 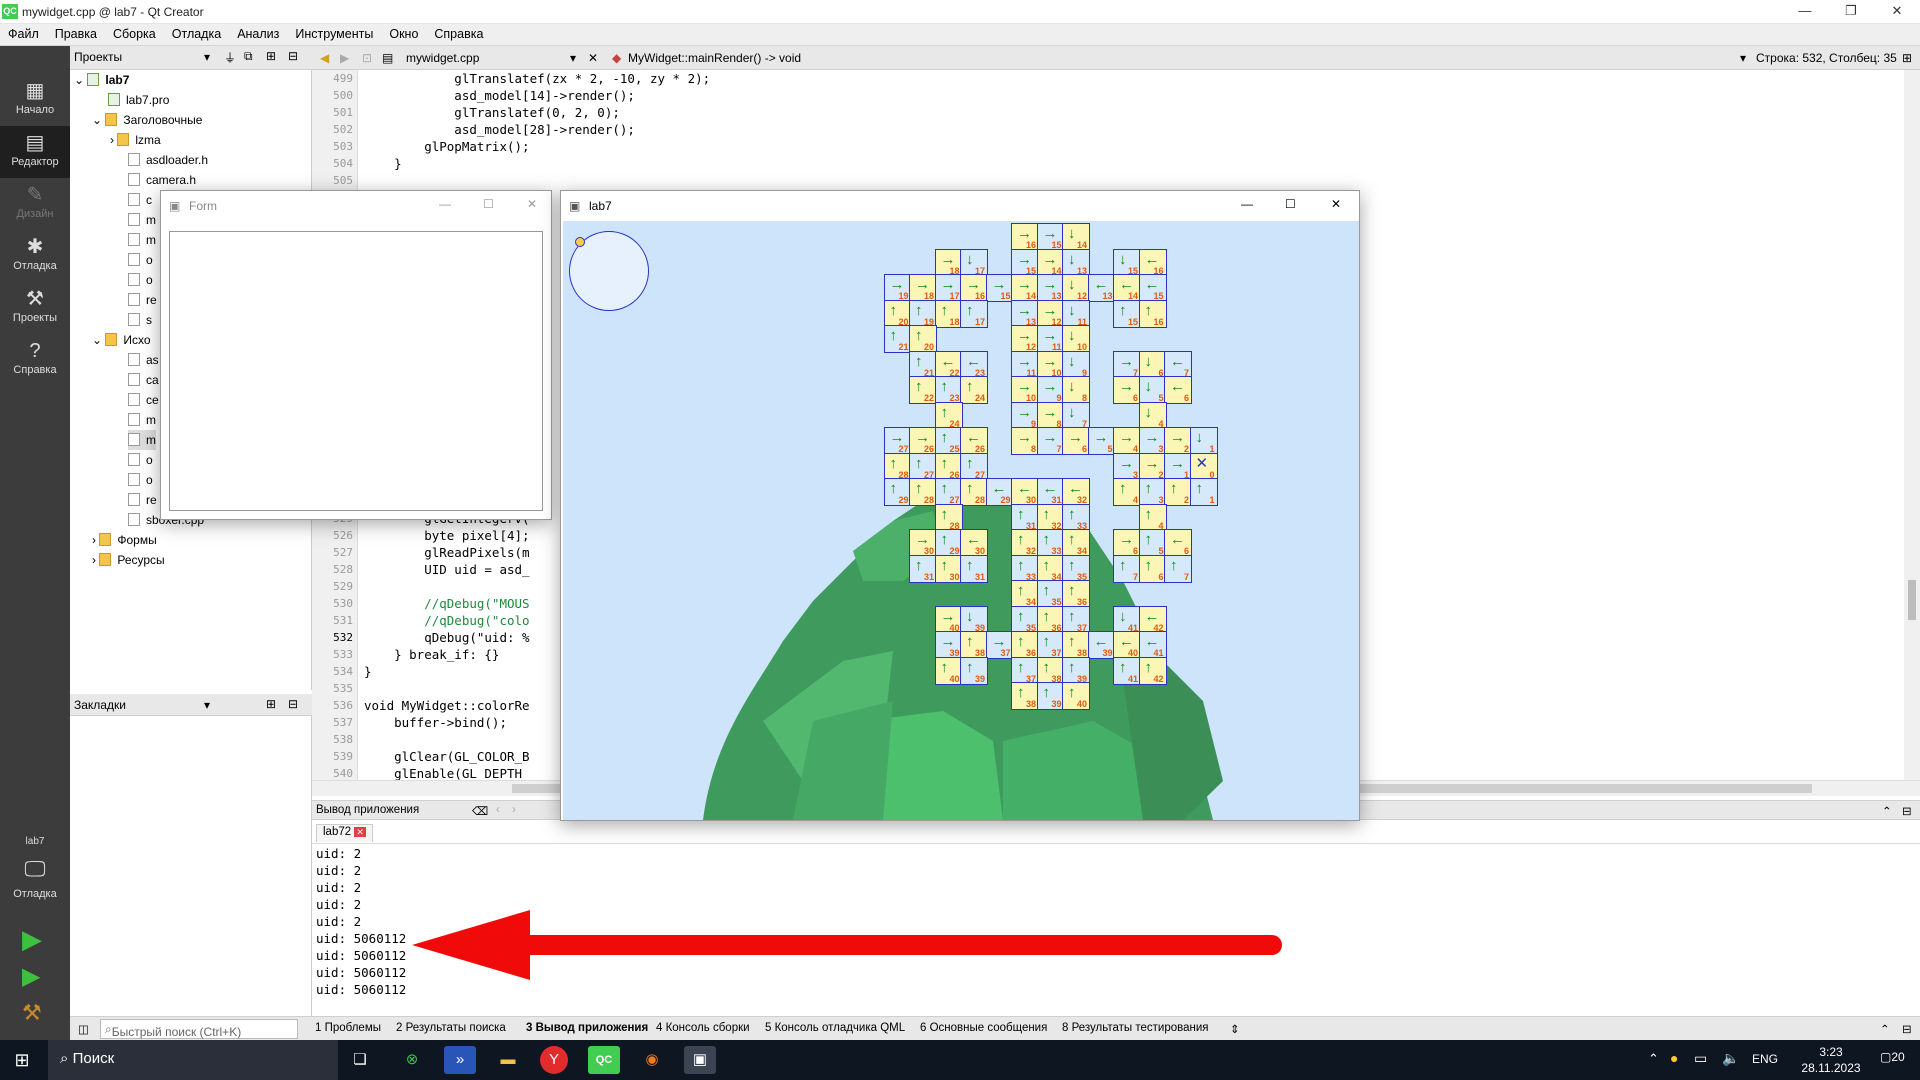 What do you see at coordinates (458, 35) in the screenshot?
I see `menu-help: Справка` at bounding box center [458, 35].